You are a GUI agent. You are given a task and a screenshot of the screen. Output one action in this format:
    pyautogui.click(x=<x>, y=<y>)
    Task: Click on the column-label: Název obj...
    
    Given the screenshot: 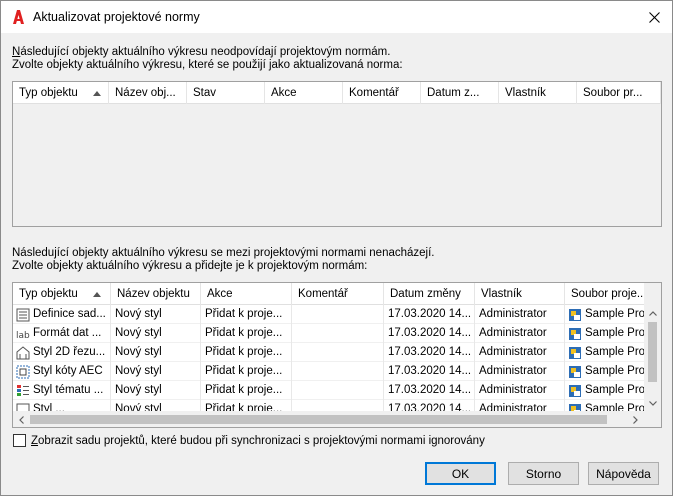 What is the action you would take?
    pyautogui.click(x=145, y=93)
    